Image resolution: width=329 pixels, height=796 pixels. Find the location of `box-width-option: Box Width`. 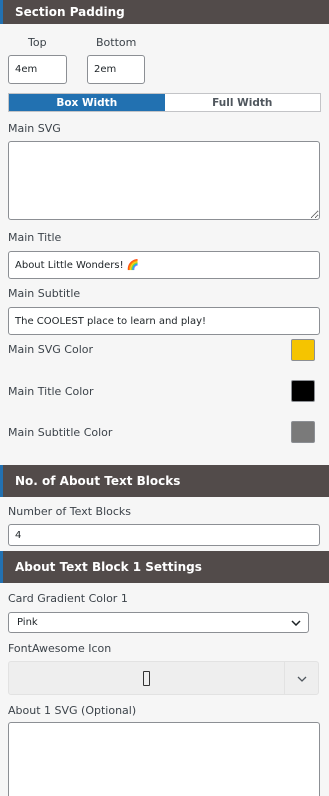

box-width-option: Box Width is located at coordinates (87, 102).